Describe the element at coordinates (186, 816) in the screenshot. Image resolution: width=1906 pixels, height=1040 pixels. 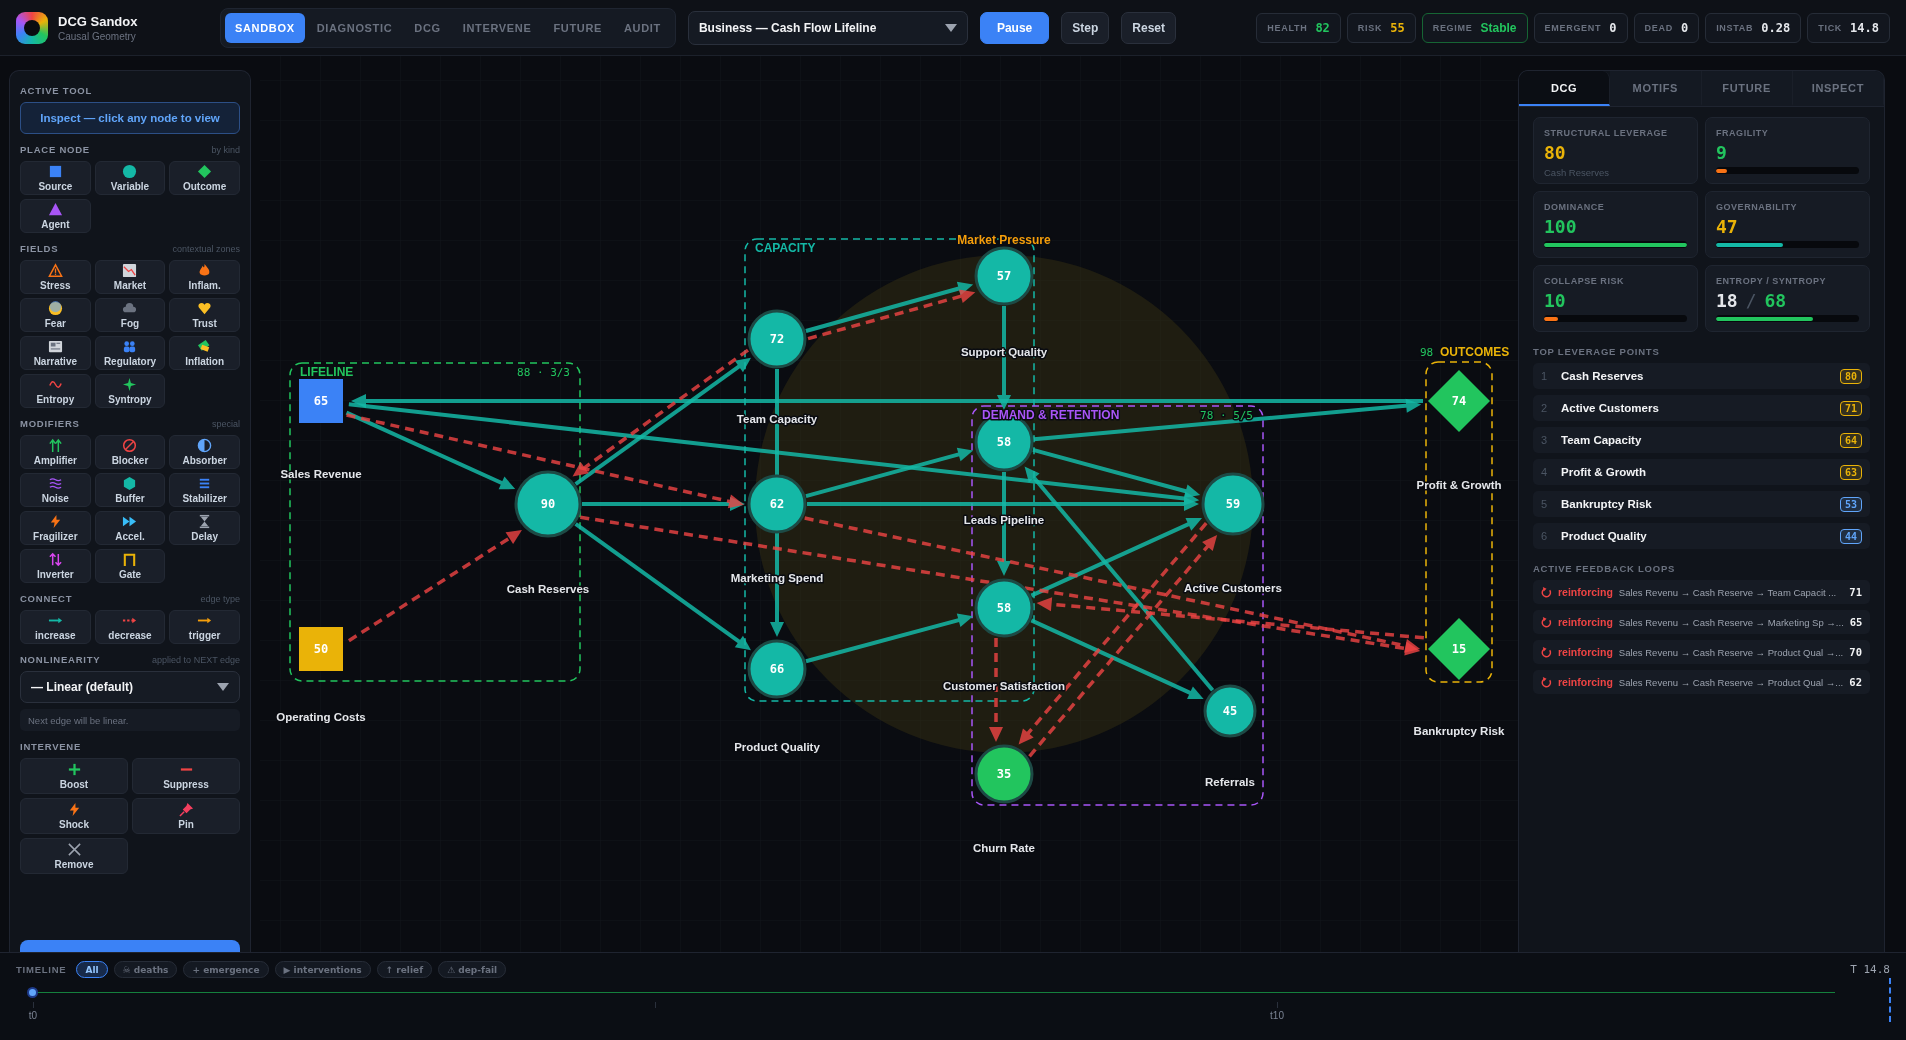
I see `tool-button: Pin` at that location.